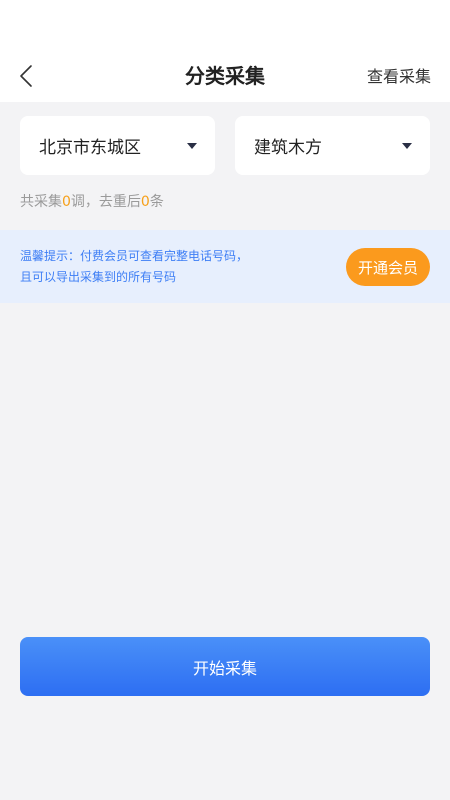 The width and height of the screenshot is (450, 800). I want to click on membership-tip-banner: 温馨提示：付费会员可查看完整电话号码， 且可以导出采集到的所有号码 开通会员, so click(225, 266).